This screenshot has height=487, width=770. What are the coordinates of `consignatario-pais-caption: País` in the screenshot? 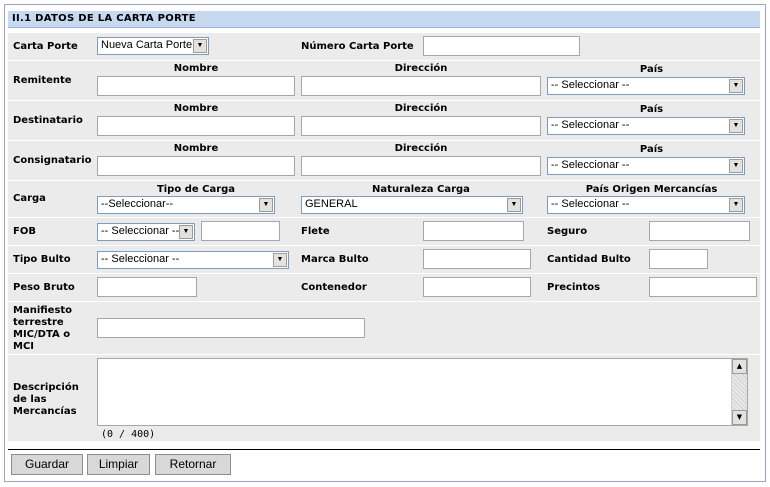 It's located at (651, 149).